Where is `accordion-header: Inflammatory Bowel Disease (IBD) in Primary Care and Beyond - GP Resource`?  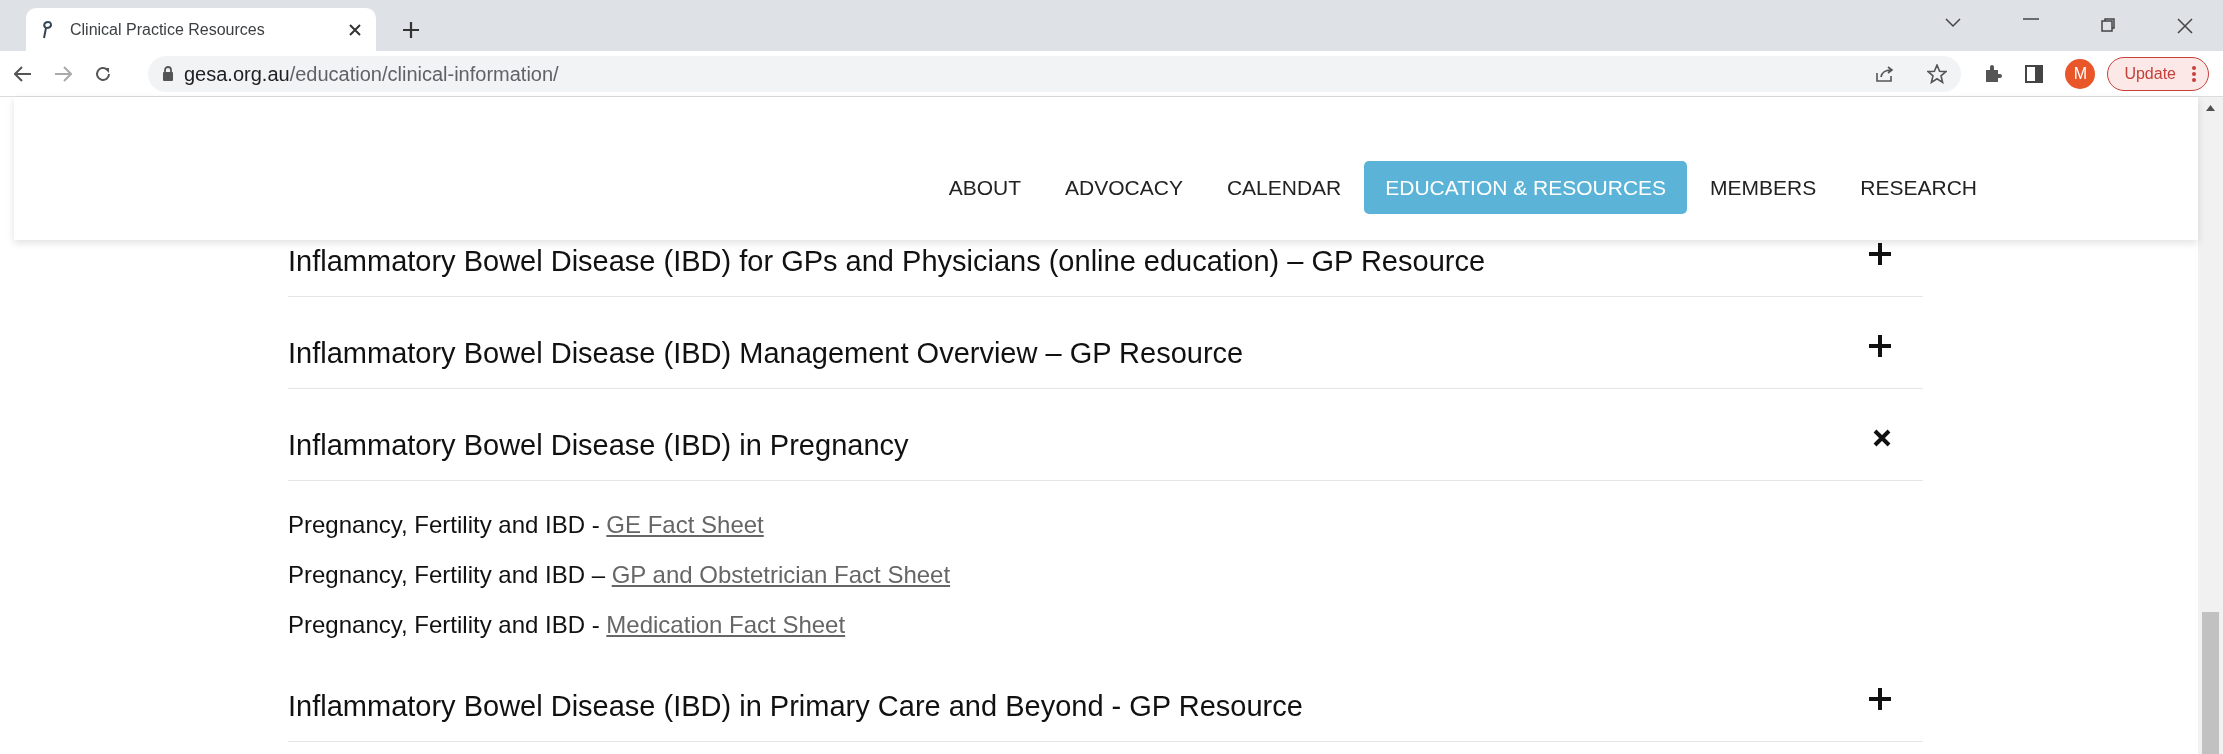 accordion-header: Inflammatory Bowel Disease (IBD) in Primary Care and Beyond - GP Resource is located at coordinates (1105, 696).